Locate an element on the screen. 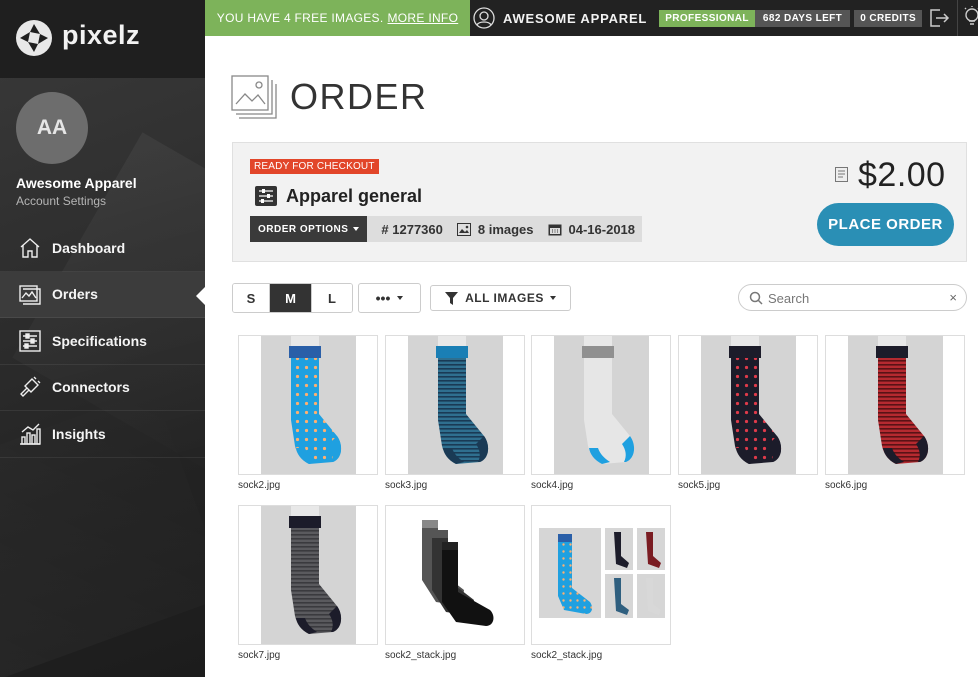 The height and width of the screenshot is (677, 978). topbar-divider is located at coordinates (957, 18).